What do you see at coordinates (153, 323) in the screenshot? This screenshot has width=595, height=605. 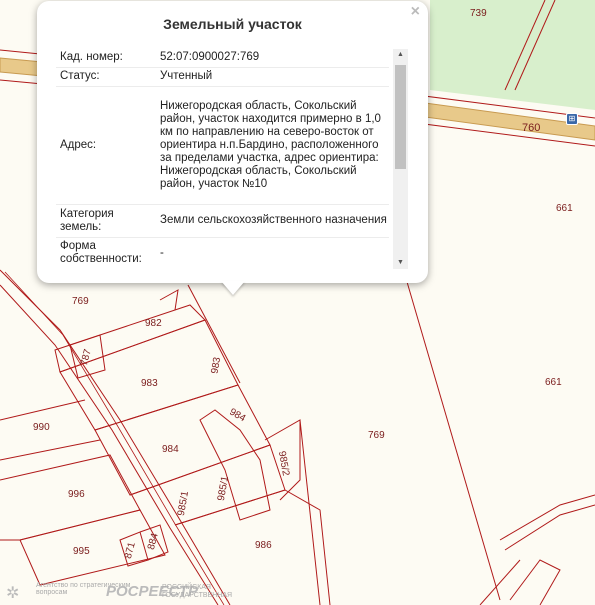 I see `parcel-label: 982` at bounding box center [153, 323].